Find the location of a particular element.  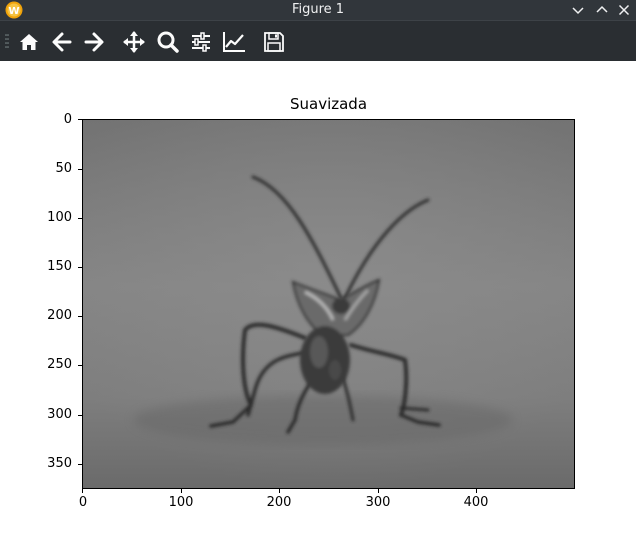

line-chart-icon is located at coordinates (234, 42).